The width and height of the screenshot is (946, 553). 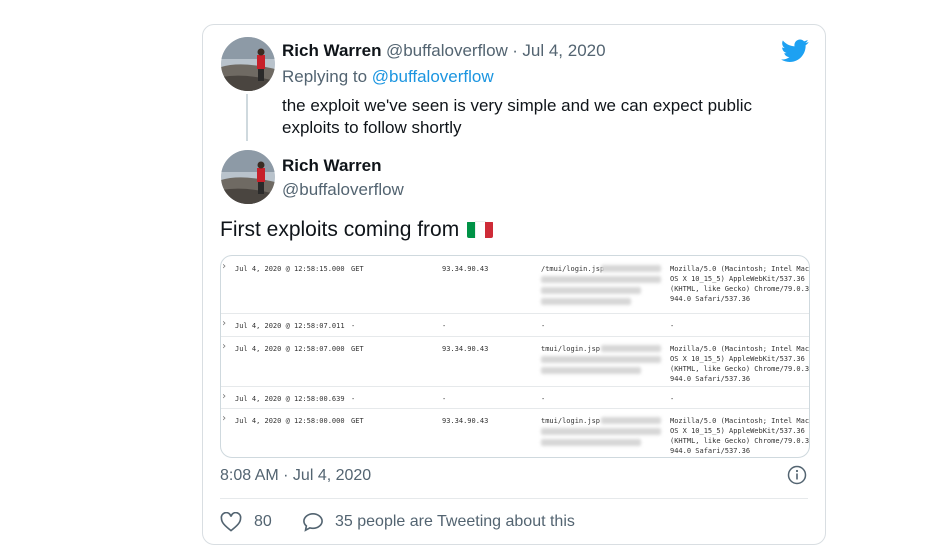 I want to click on log-row: › Jul 4, 2020 @ 12:58:00.639- - - -, so click(x=515, y=397).